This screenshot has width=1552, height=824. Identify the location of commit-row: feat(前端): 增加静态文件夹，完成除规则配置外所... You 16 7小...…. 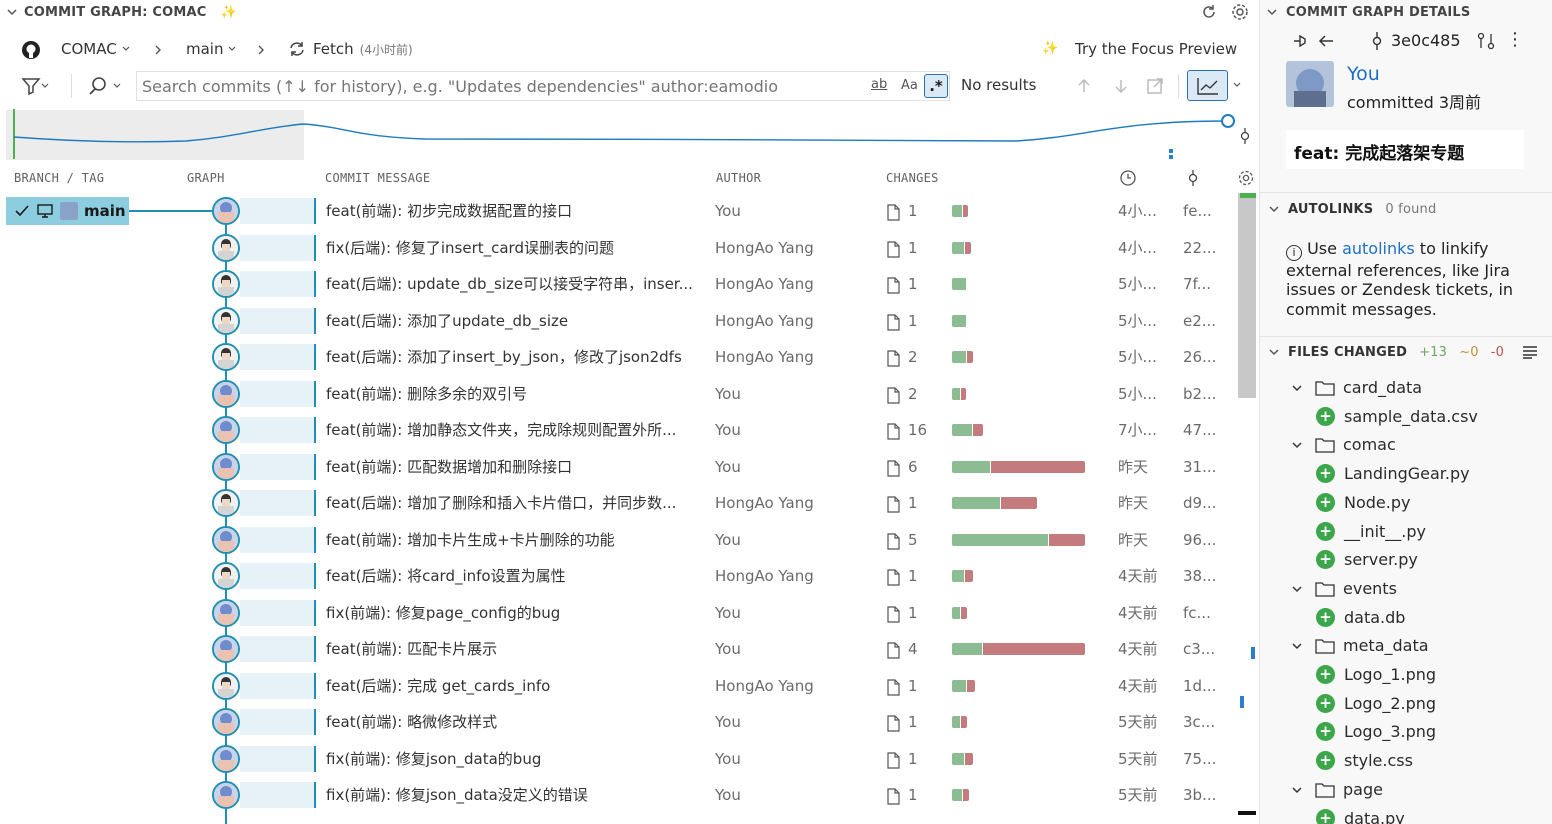
(618, 430).